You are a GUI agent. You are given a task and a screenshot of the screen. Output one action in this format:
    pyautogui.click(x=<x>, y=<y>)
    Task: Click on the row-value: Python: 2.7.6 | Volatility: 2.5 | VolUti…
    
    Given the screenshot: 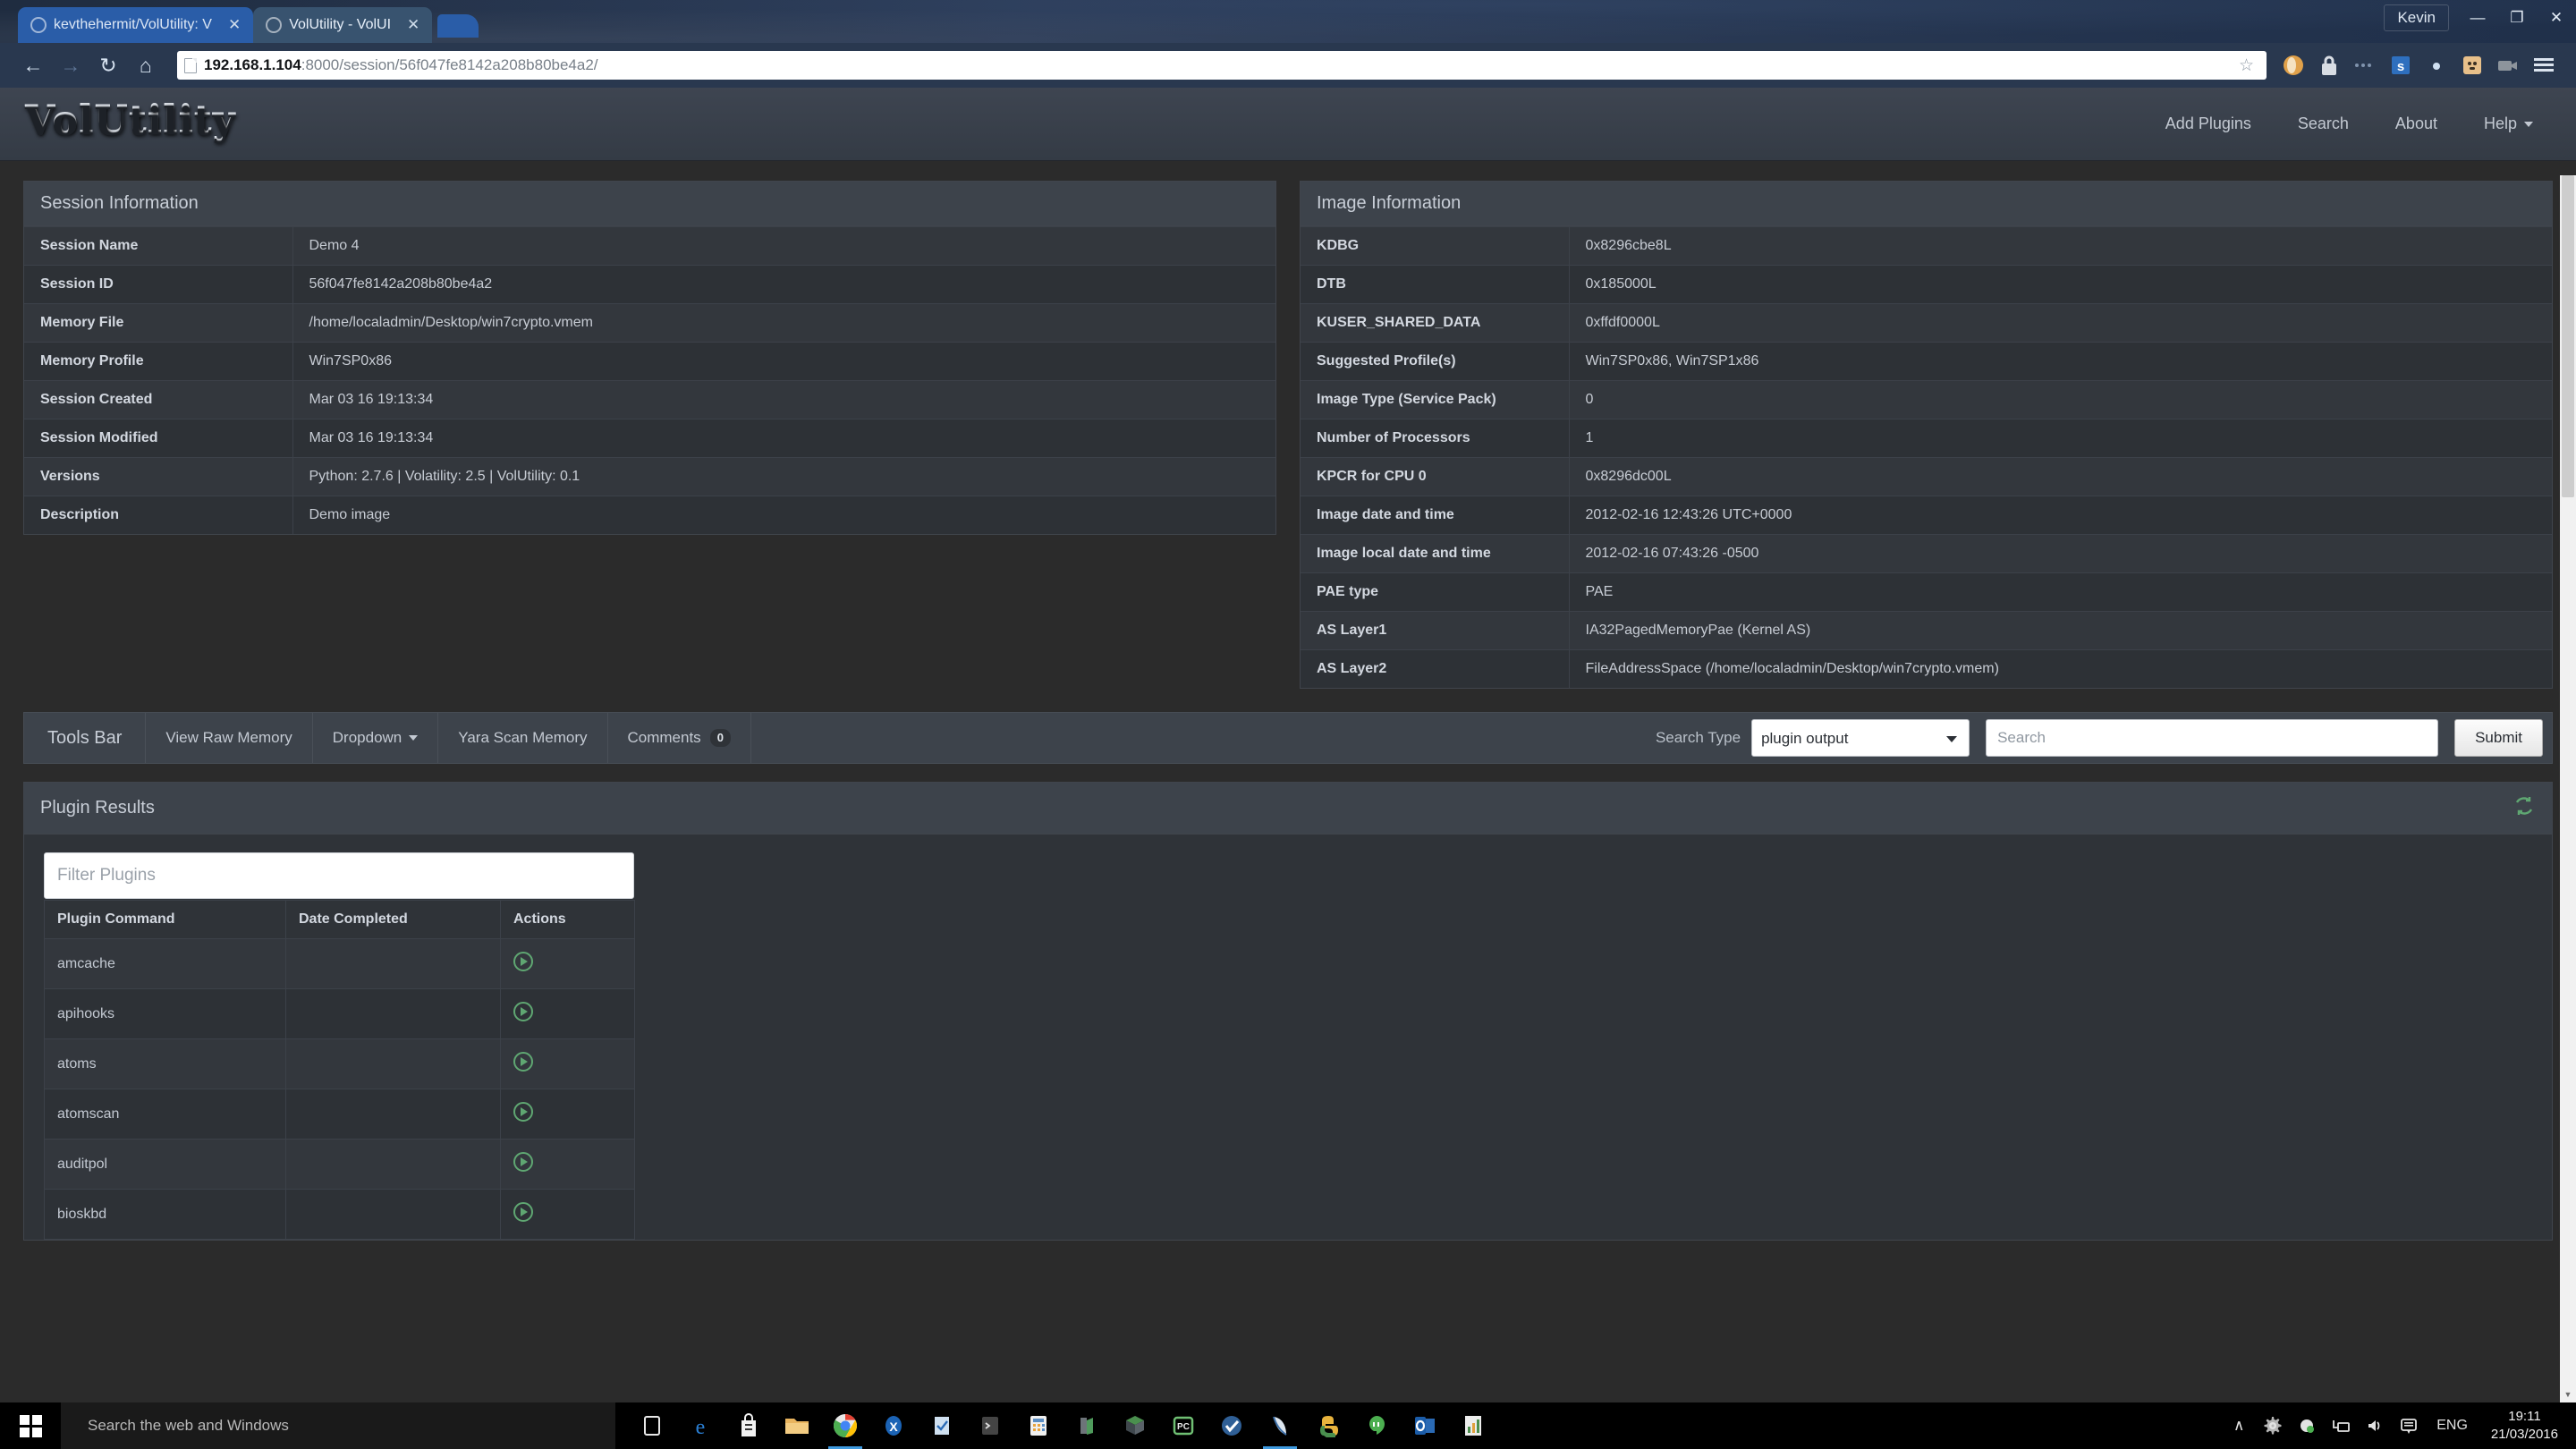 What is the action you would take?
    pyautogui.click(x=783, y=476)
    